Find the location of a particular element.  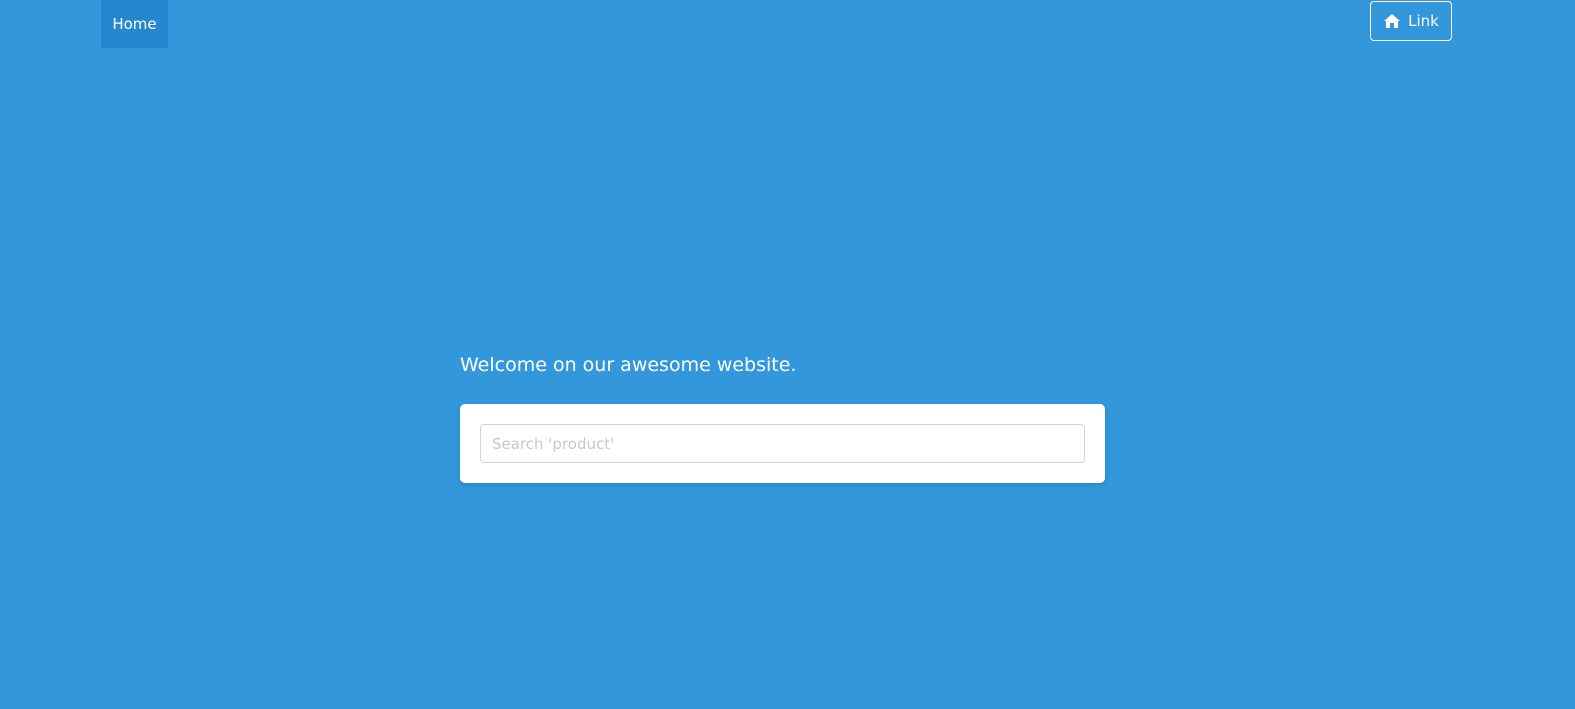

nav-link-button: Link is located at coordinates (1411, 21).